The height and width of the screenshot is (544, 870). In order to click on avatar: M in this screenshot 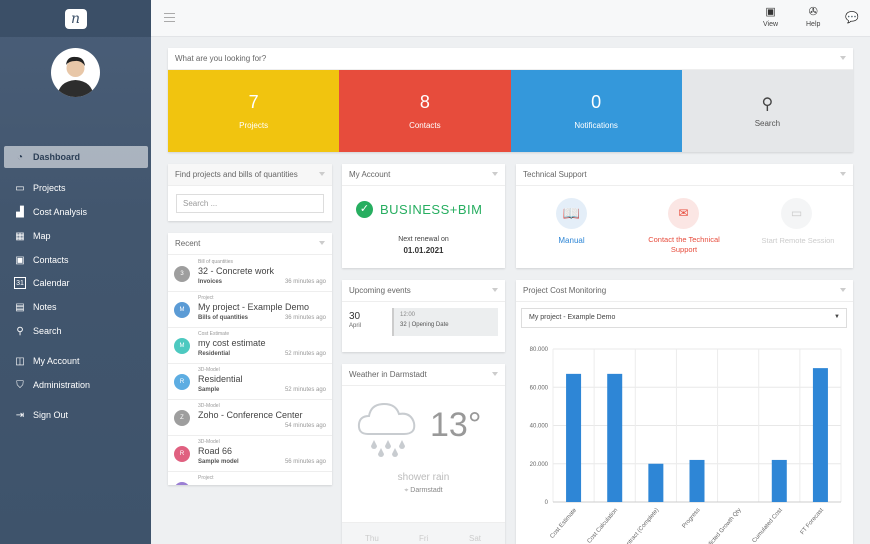, I will do `click(182, 346)`.